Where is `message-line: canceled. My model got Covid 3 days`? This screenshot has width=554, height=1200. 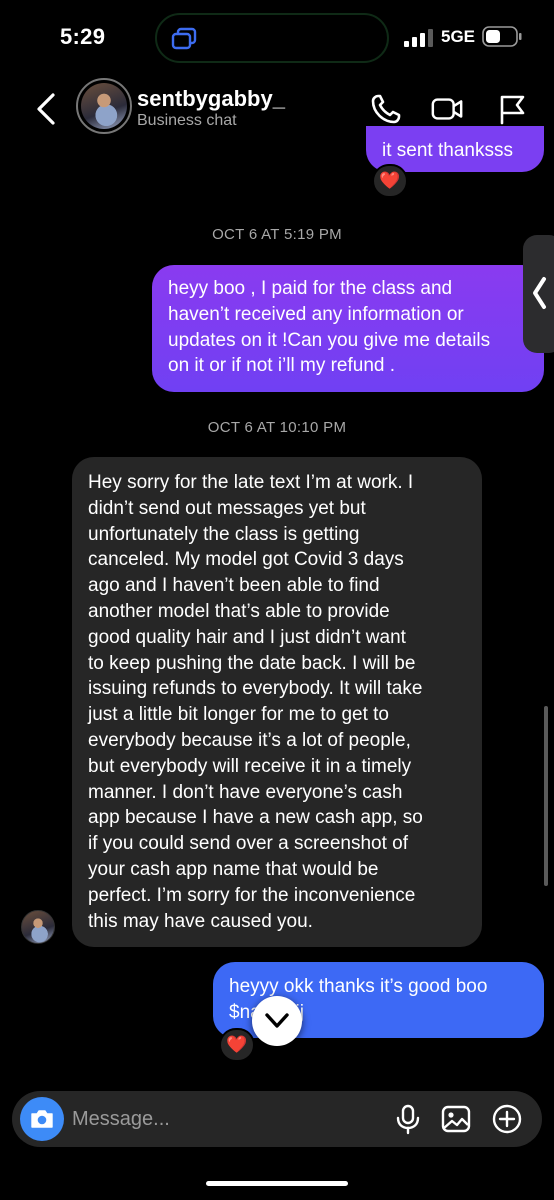
message-line: canceled. My model got Covid 3 days is located at coordinates (246, 560).